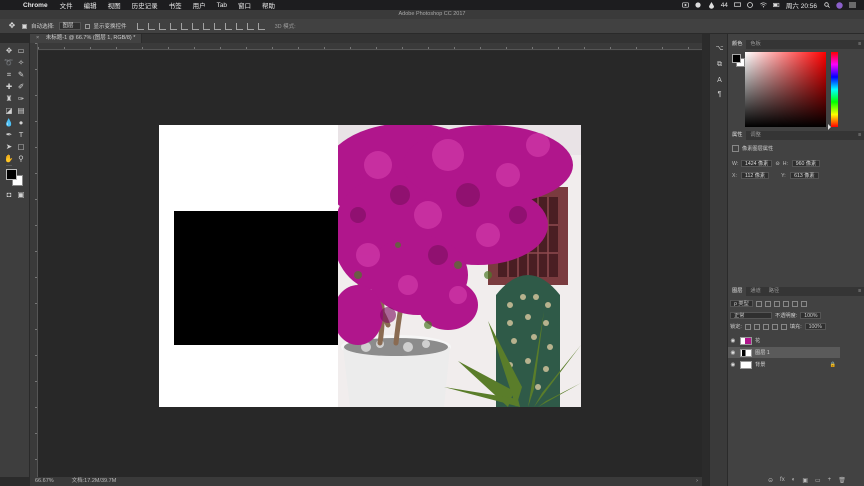  I want to click on history-brush-tool-icon: ✑, so click(21, 99).